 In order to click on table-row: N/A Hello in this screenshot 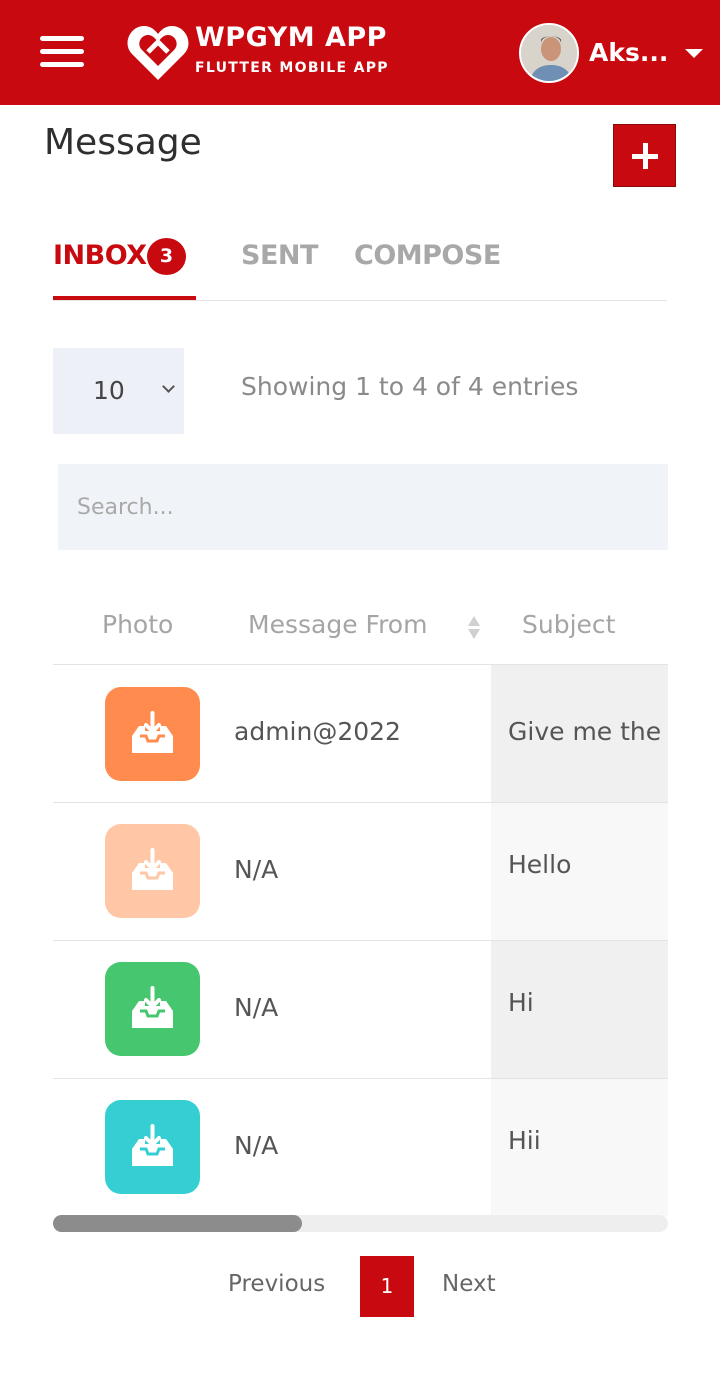, I will do `click(360, 872)`.